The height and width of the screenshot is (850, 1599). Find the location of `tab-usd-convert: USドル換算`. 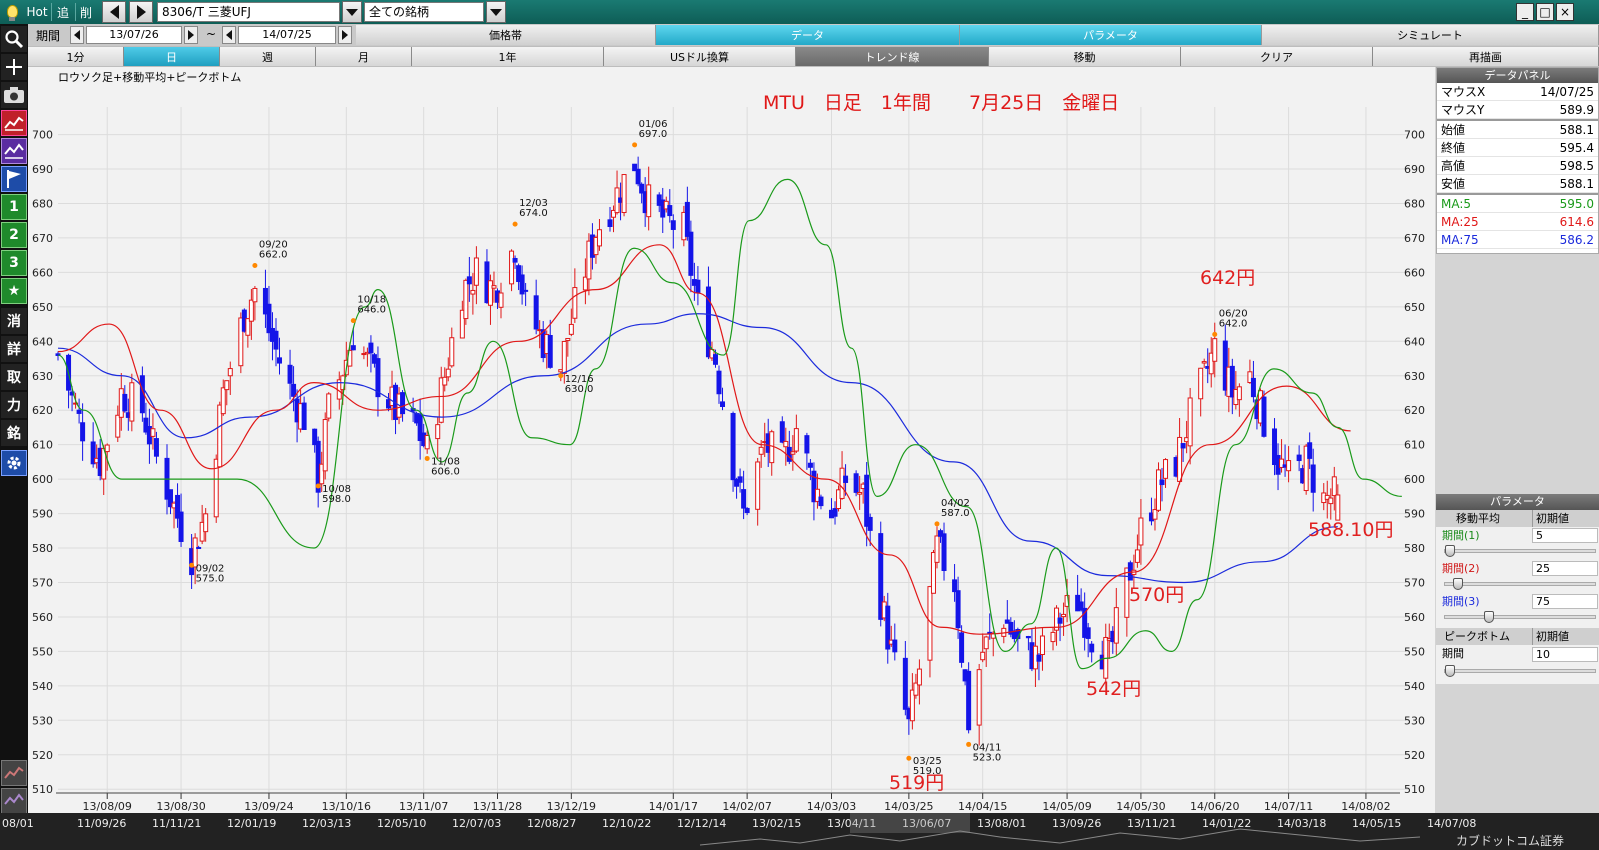

tab-usd-convert: USドル換算 is located at coordinates (700, 56).